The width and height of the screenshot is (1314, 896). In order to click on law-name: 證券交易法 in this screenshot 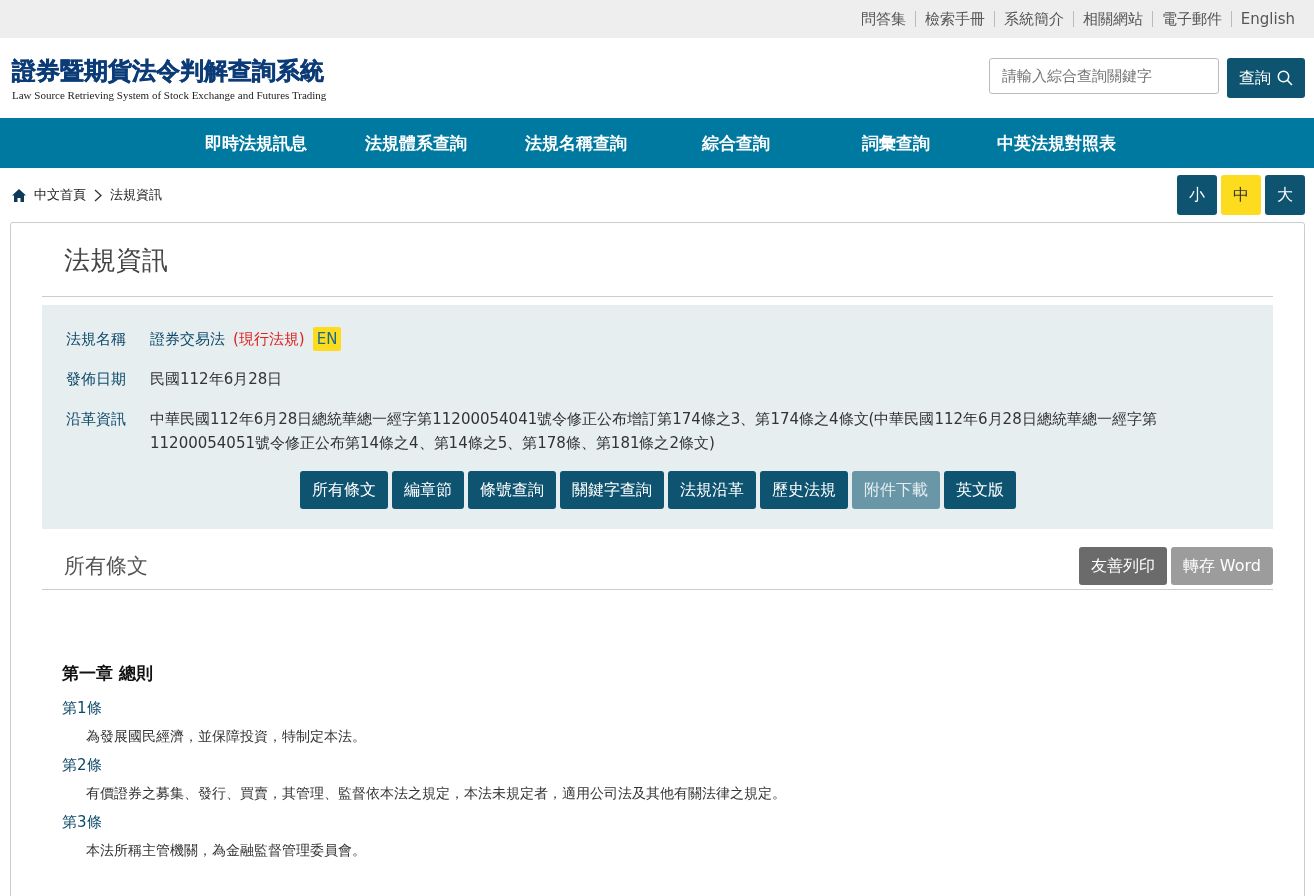, I will do `click(187, 339)`.